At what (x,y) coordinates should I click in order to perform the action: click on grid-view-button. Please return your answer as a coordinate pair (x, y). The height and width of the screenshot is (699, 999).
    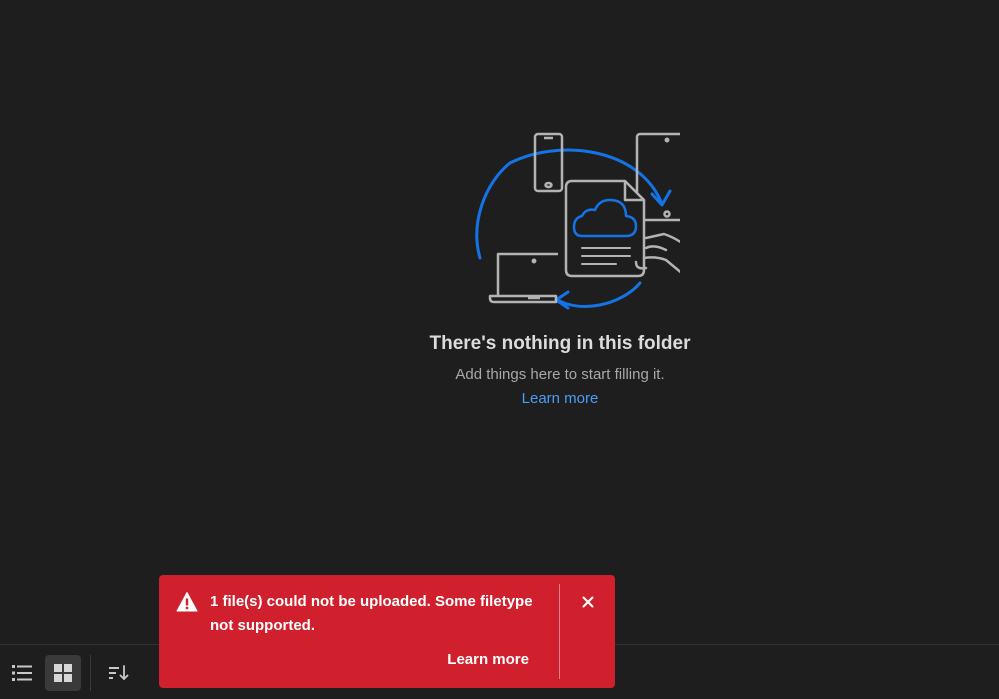
    Looking at the image, I should click on (63, 673).